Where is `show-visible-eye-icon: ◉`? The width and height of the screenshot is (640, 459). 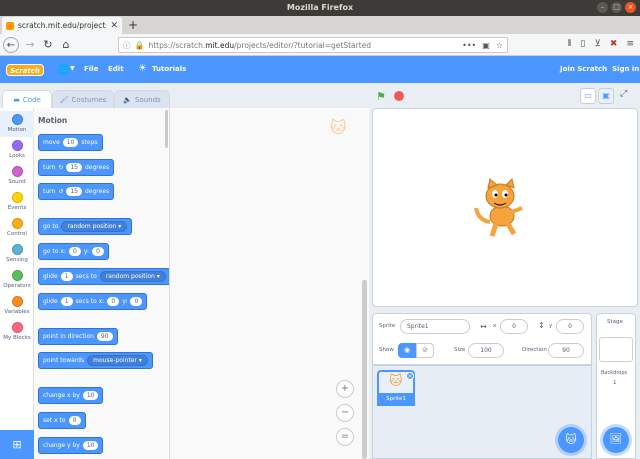
show-visible-eye-icon: ◉ is located at coordinates (407, 350).